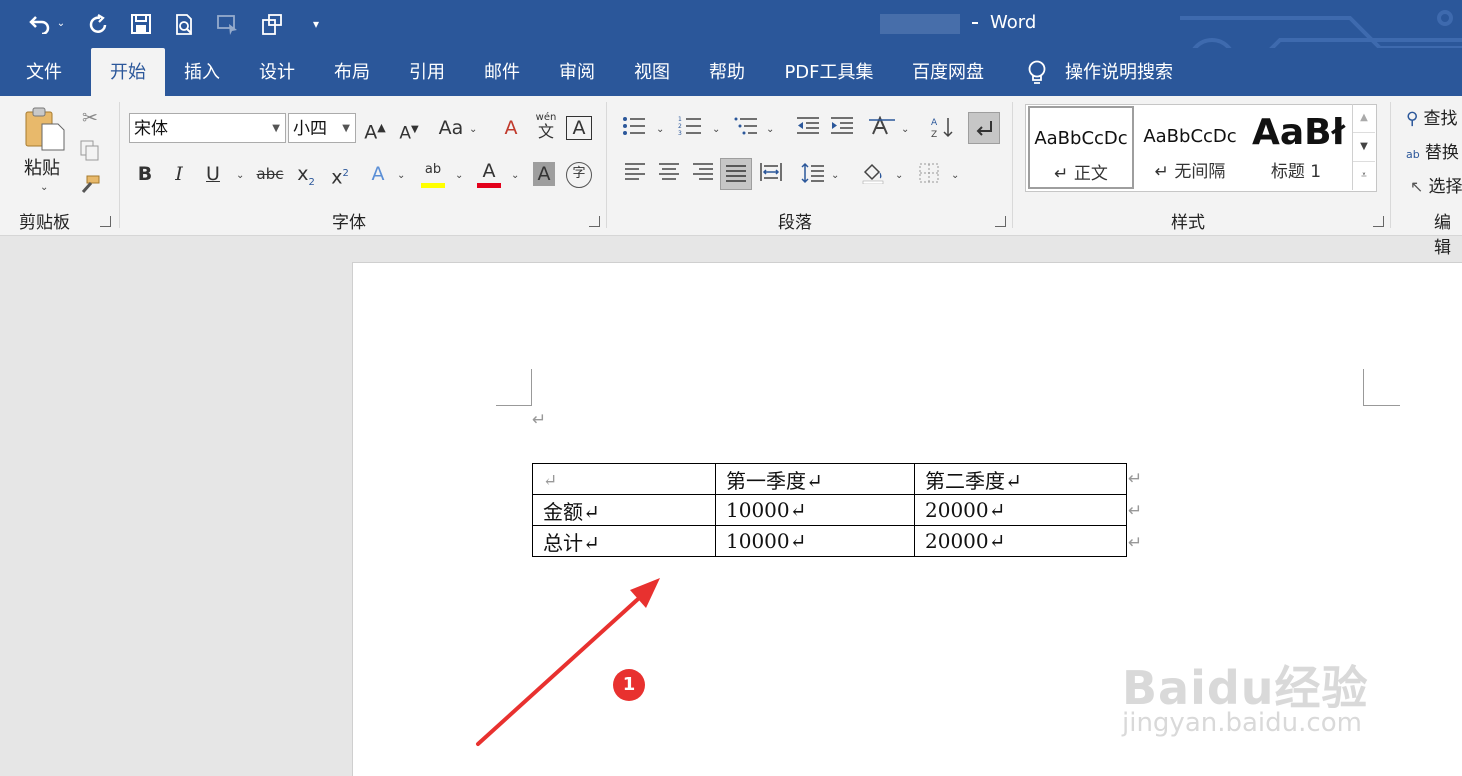  I want to click on cut-icon: ✂, so click(90, 118).